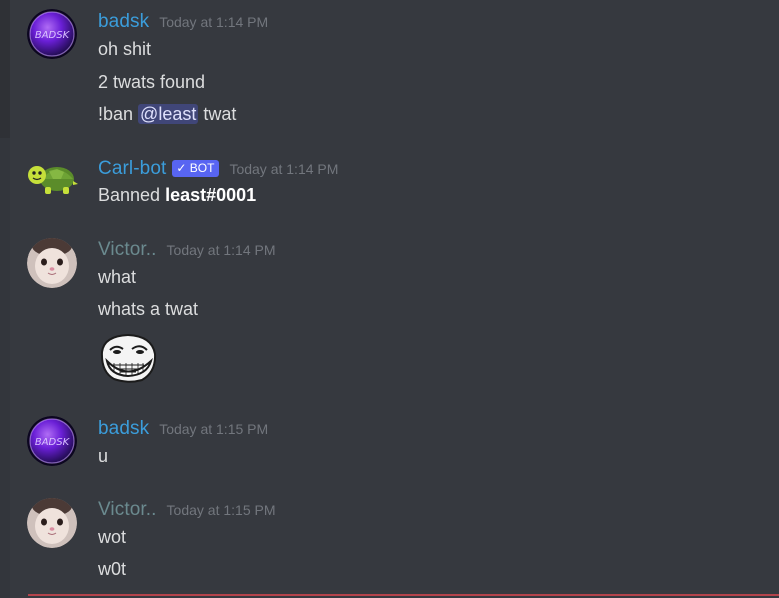 The height and width of the screenshot is (598, 779). What do you see at coordinates (125, 49) in the screenshot?
I see `message-text: oh shit` at bounding box center [125, 49].